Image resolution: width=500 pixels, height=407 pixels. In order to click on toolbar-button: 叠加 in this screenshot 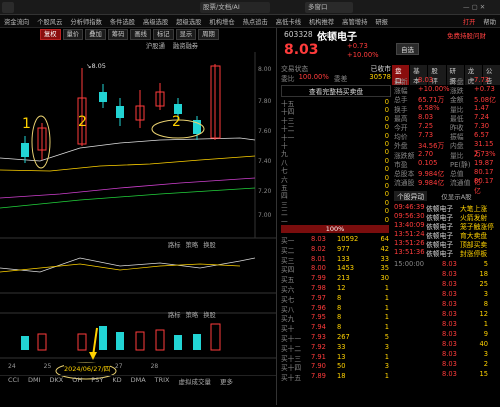, I will do `click(95, 34)`.